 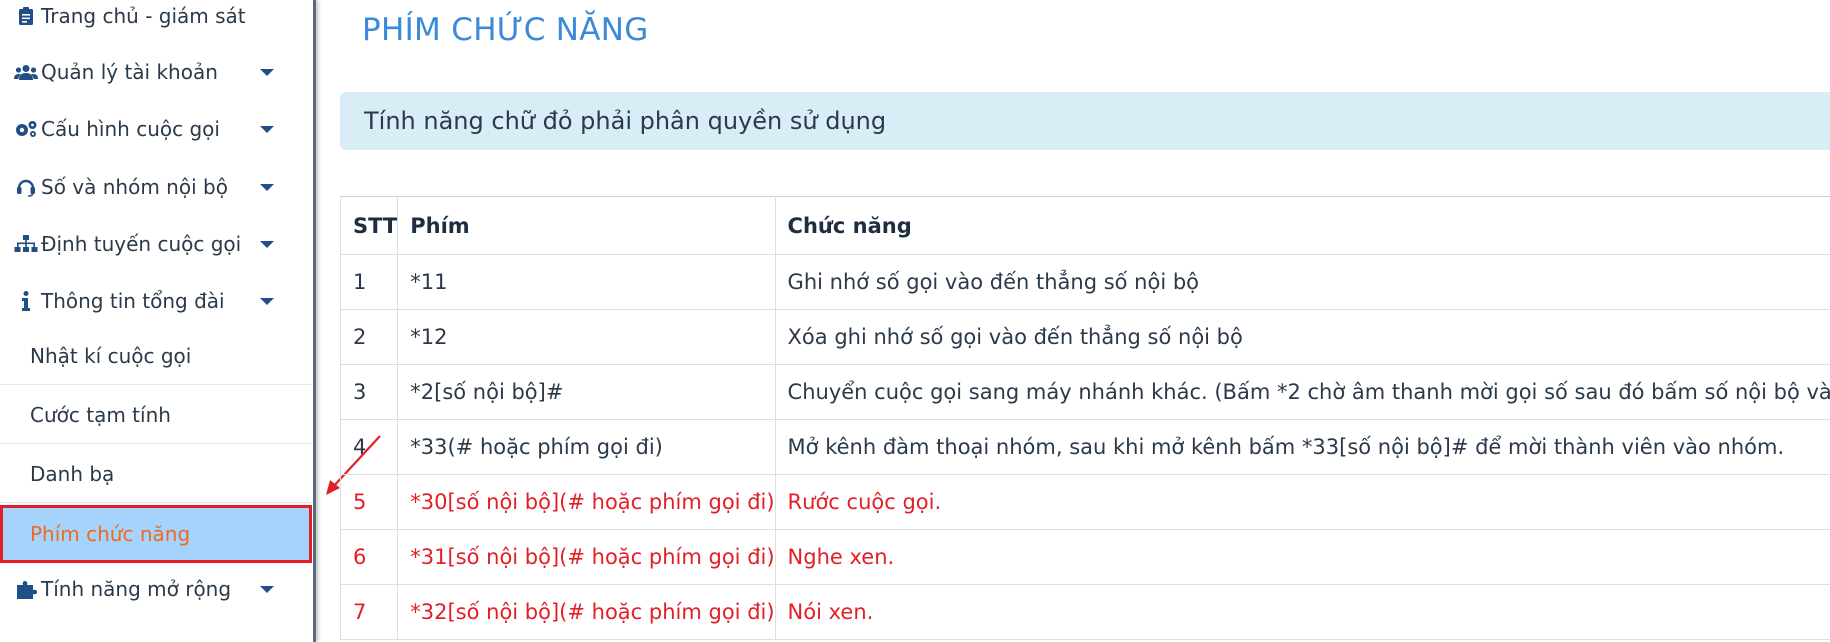 What do you see at coordinates (100, 414) in the screenshot?
I see `sidebar-subitem-label: Cước tạm tính` at bounding box center [100, 414].